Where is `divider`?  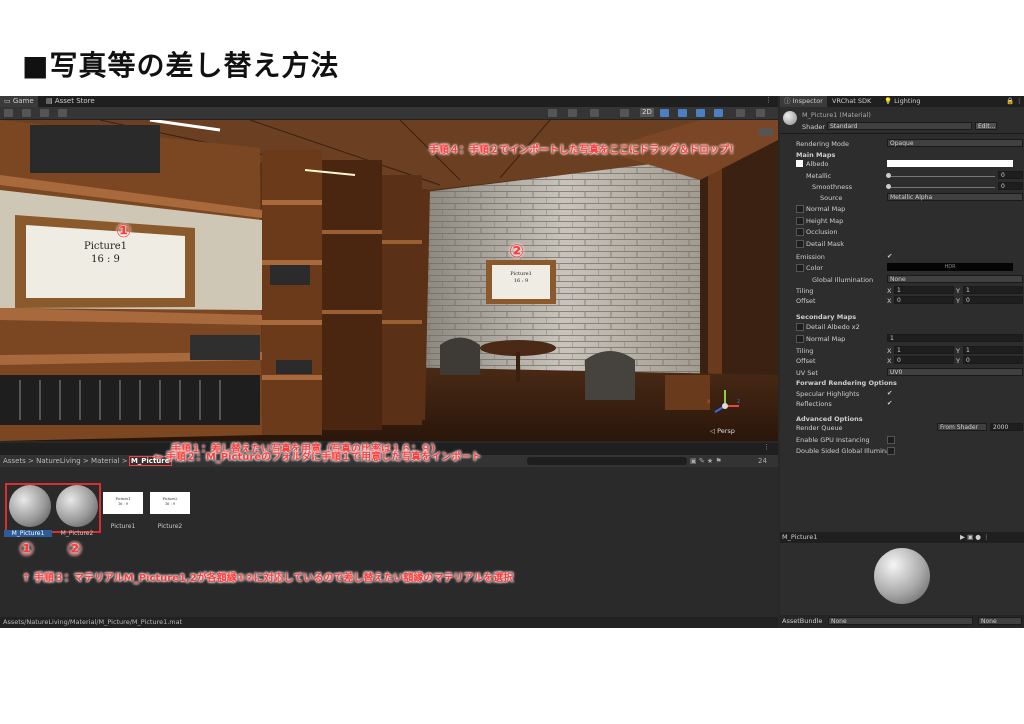 divider is located at coordinates (902, 133).